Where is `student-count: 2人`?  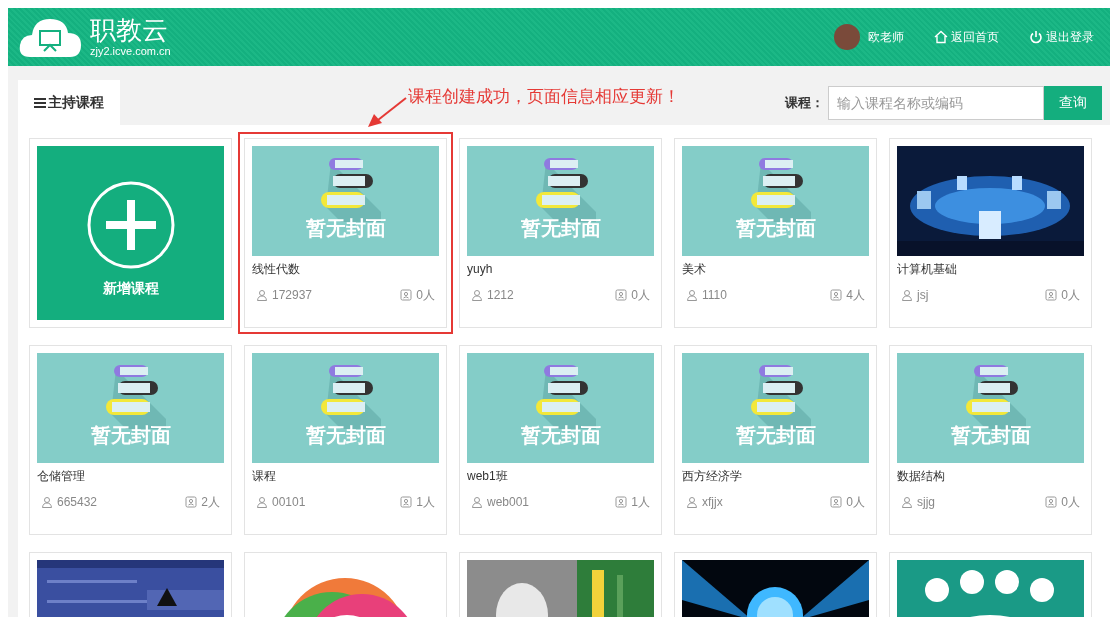
student-count: 2人 is located at coordinates (210, 502).